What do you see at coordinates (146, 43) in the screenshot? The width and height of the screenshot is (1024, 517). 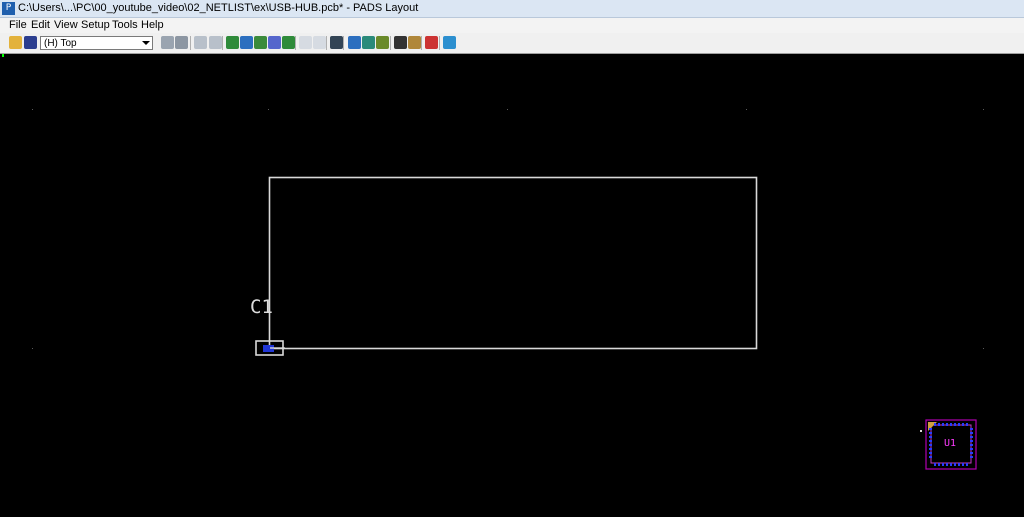 I see `chevron-down-icon` at bounding box center [146, 43].